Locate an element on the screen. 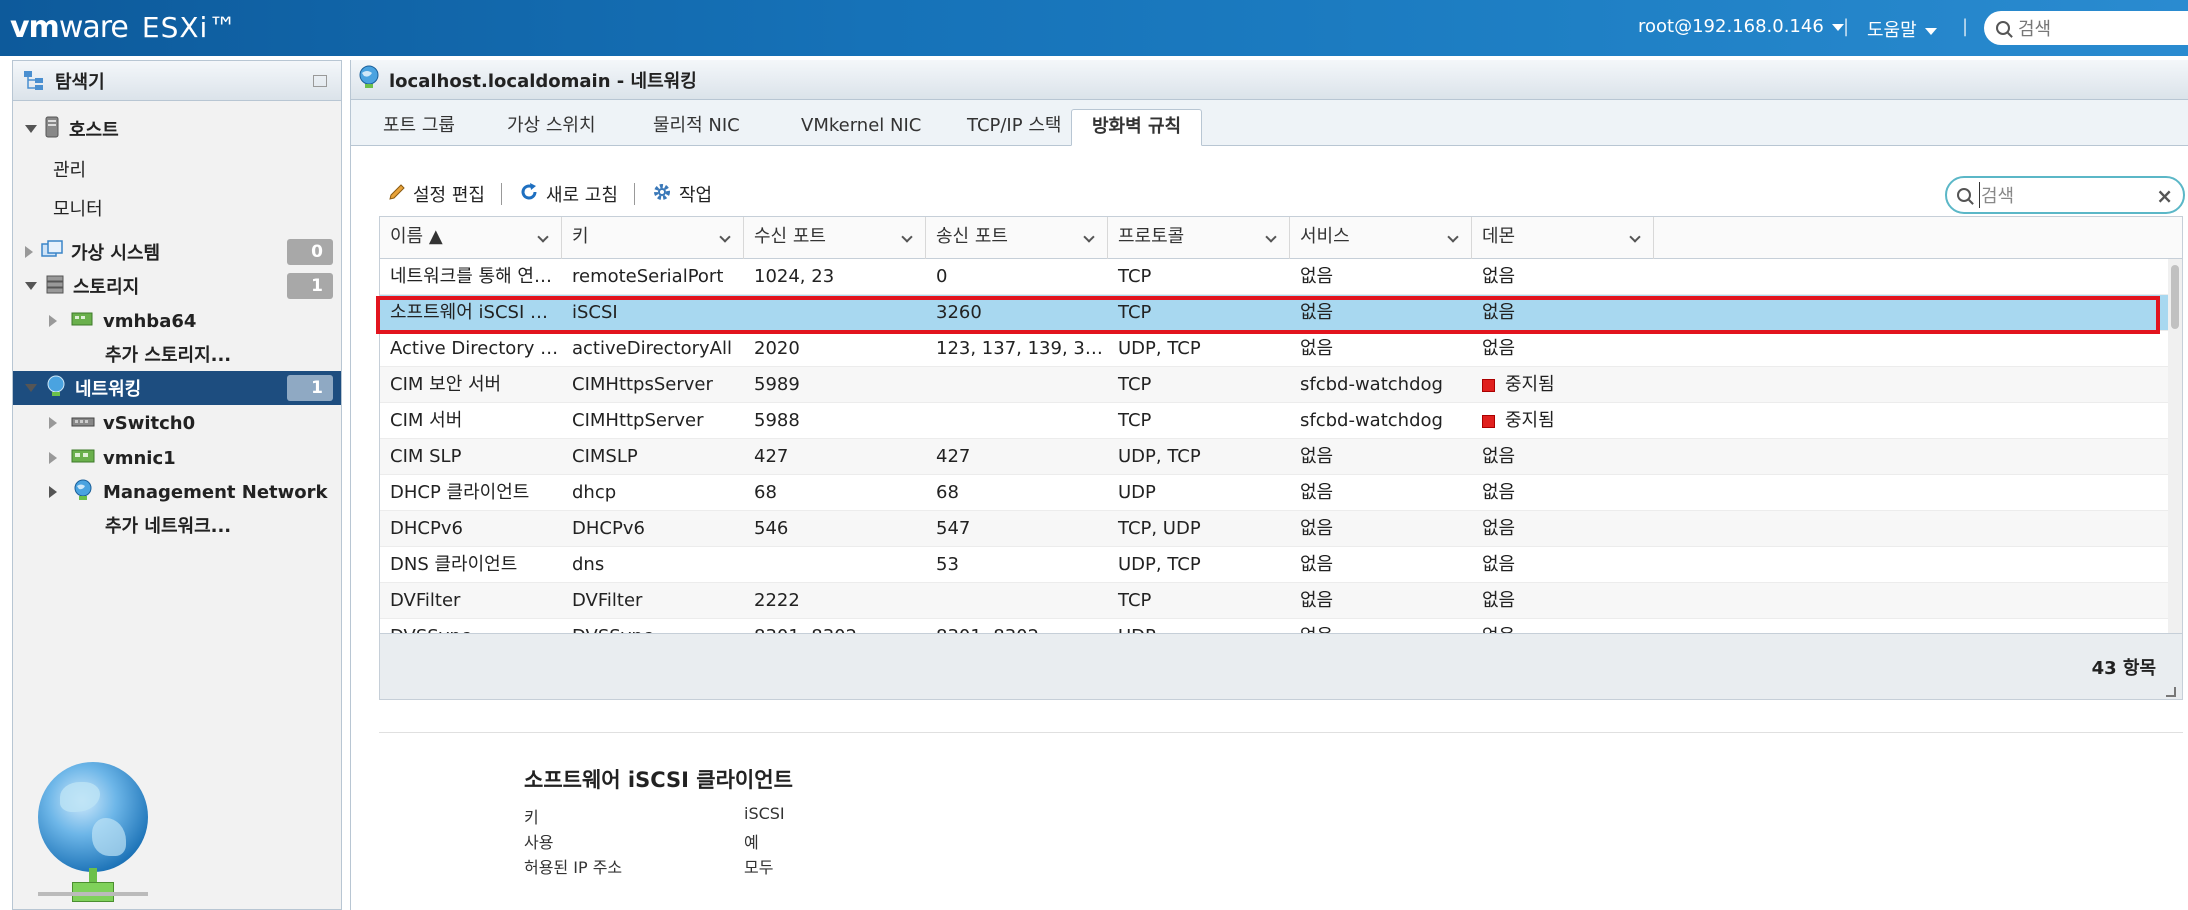 The image size is (2188, 910). column-header-service: 서비스 is located at coordinates (1381, 238).